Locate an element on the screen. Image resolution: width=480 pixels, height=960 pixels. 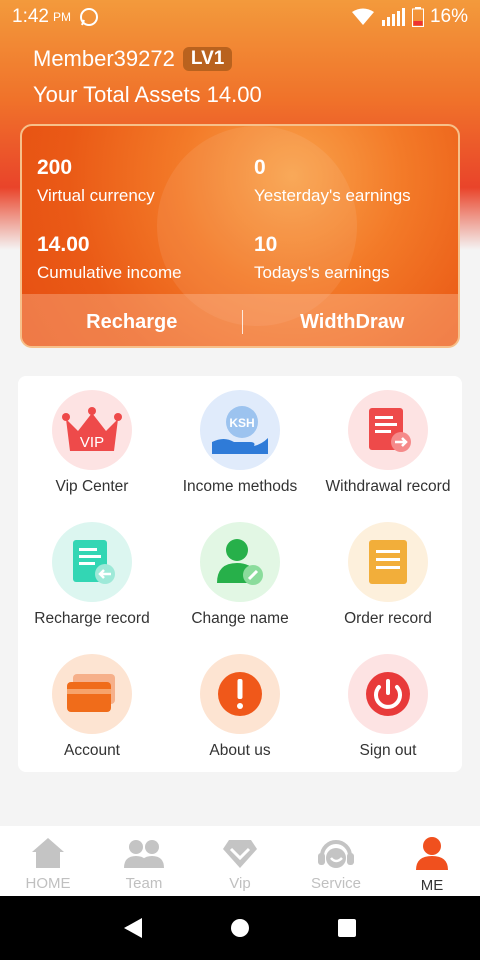
level-badge: LV1 is located at coordinates (207, 59).